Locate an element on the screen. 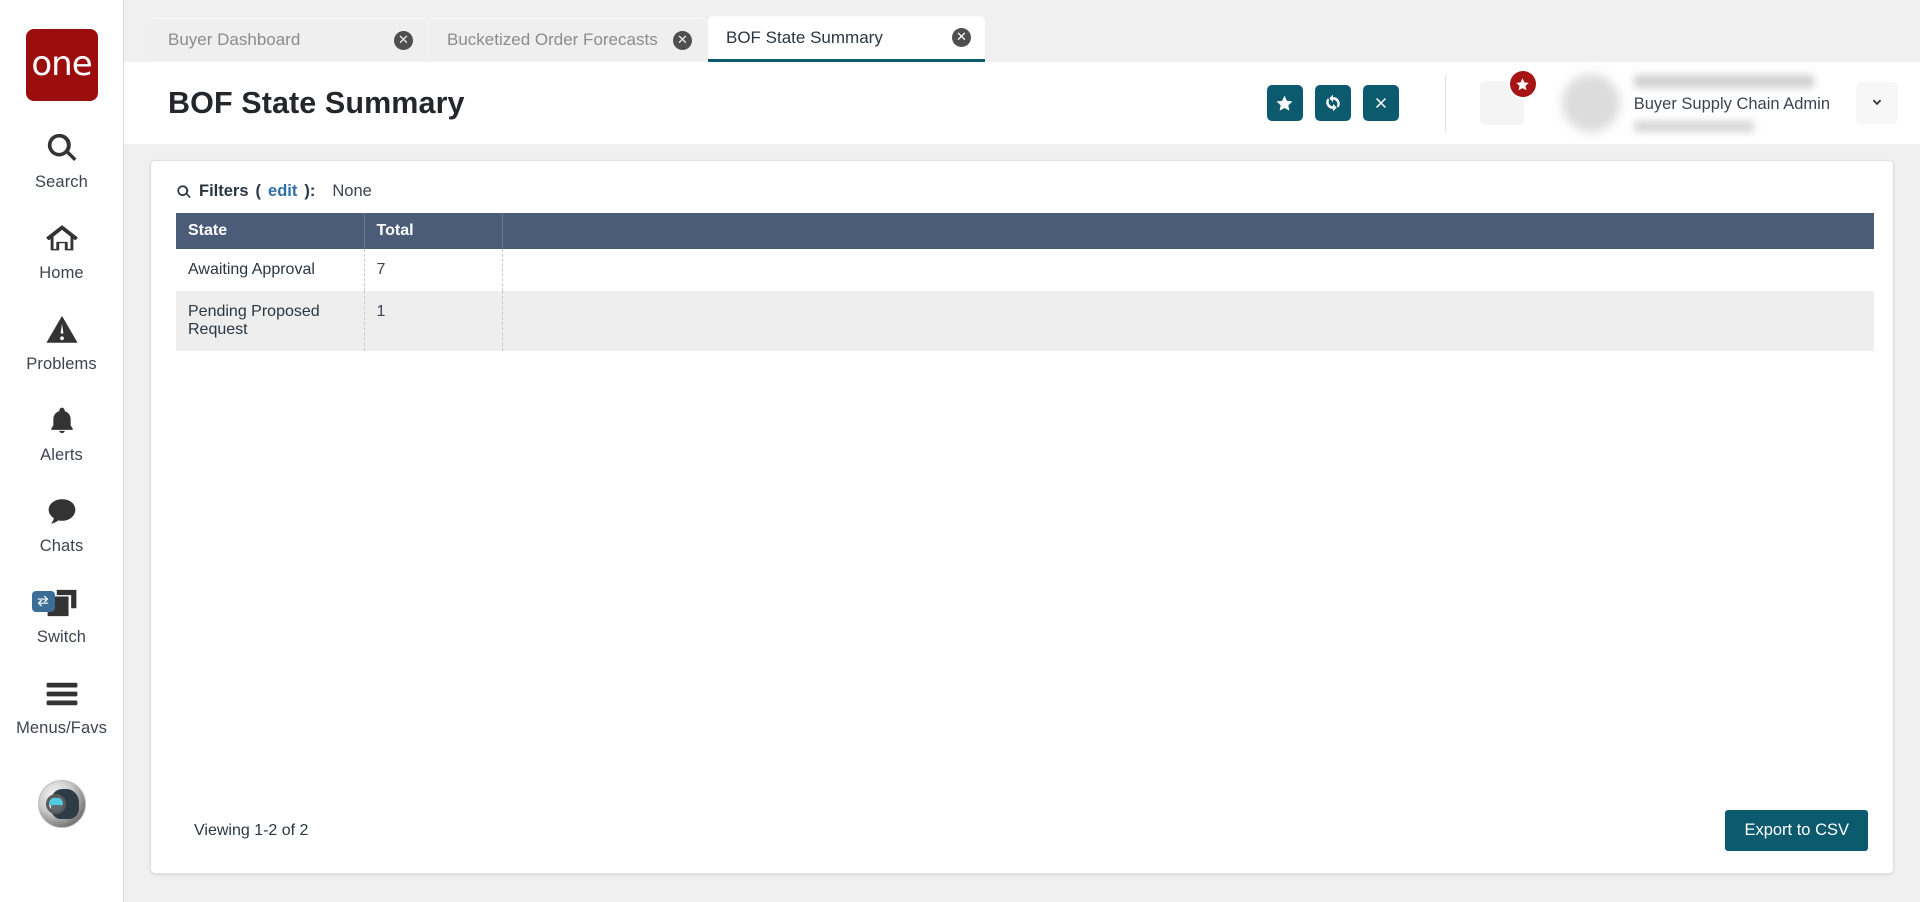 The height and width of the screenshot is (902, 1920). tab-label: Bucketized Order Forecasts is located at coordinates (552, 39).